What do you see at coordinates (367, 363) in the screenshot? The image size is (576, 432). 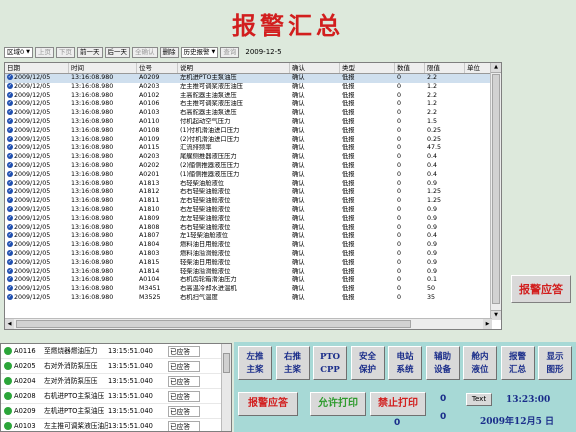 I see `nav-button: 安全 保护` at bounding box center [367, 363].